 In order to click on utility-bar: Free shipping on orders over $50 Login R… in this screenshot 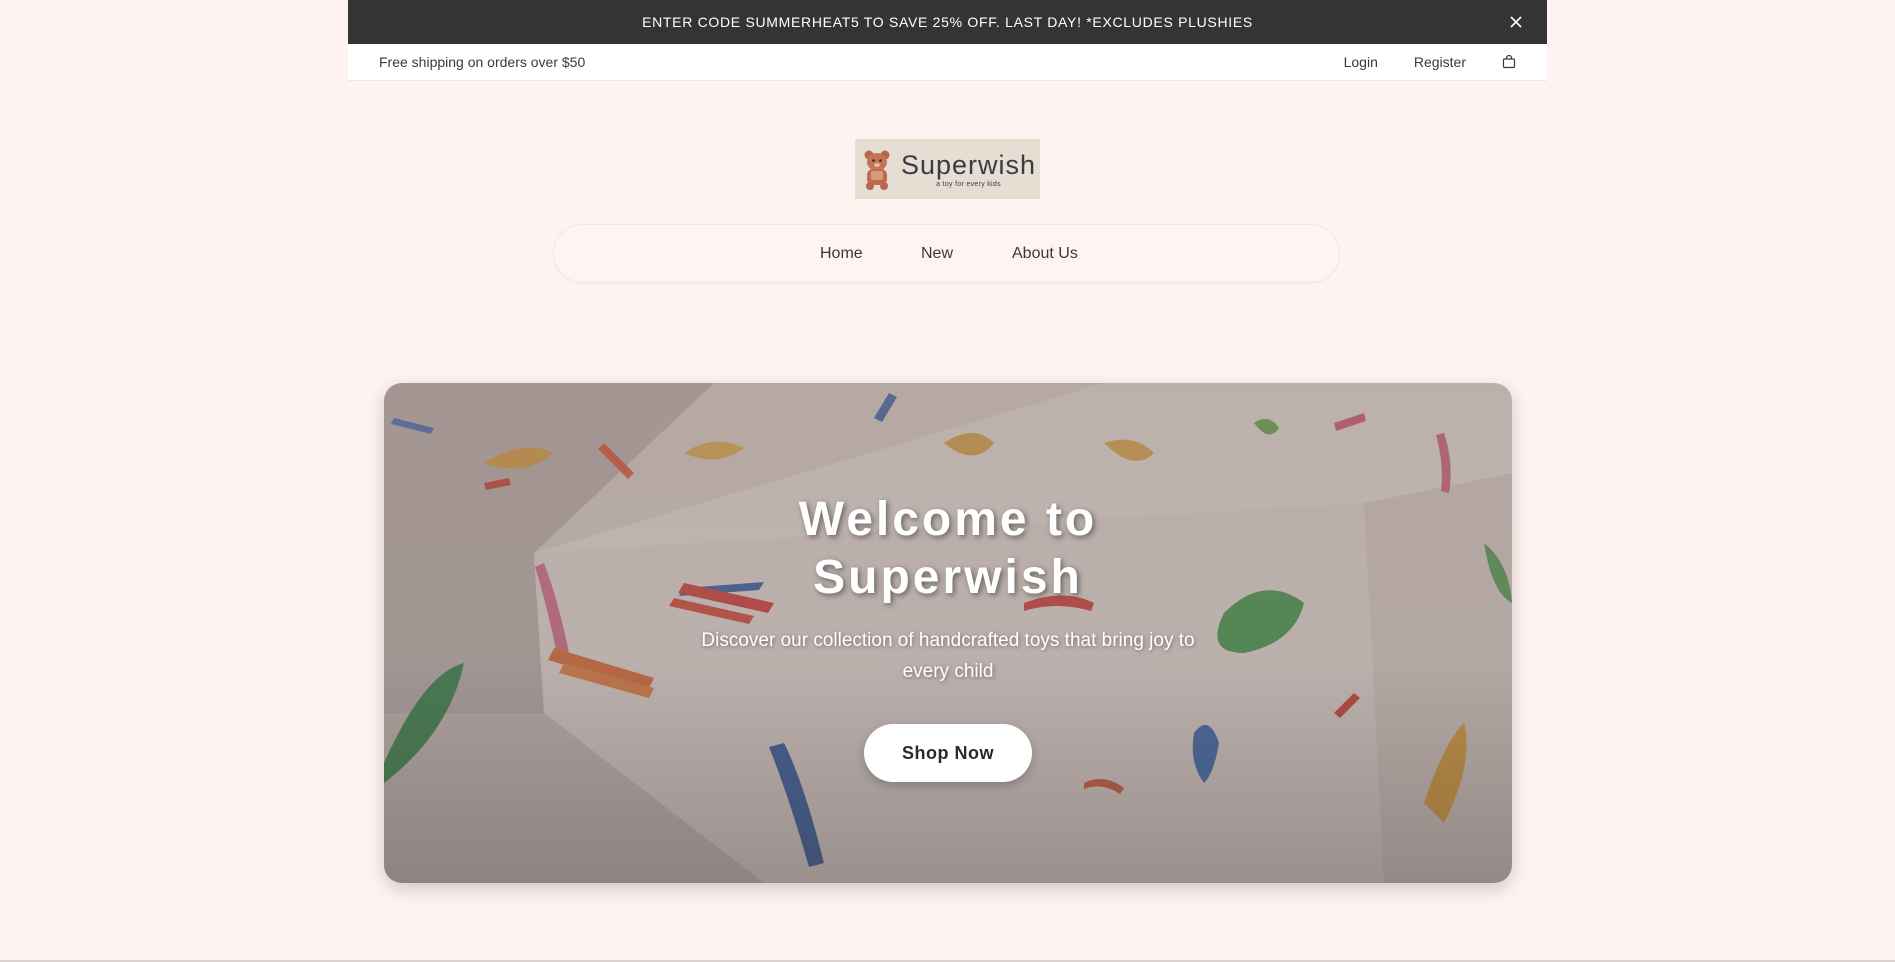, I will do `click(947, 62)`.